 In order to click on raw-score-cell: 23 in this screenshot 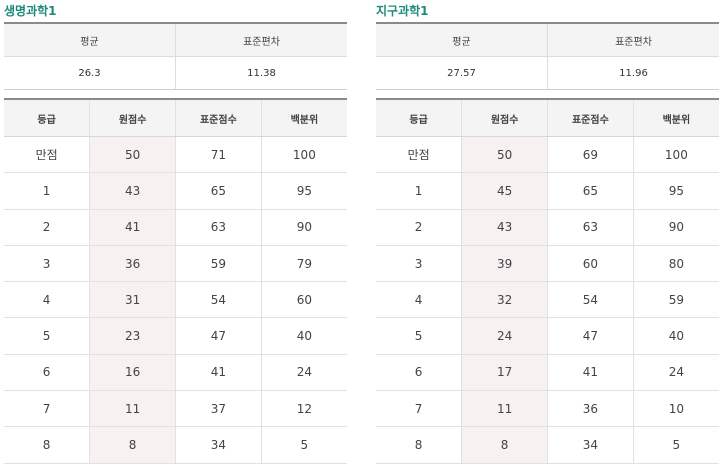, I will do `click(132, 336)`.